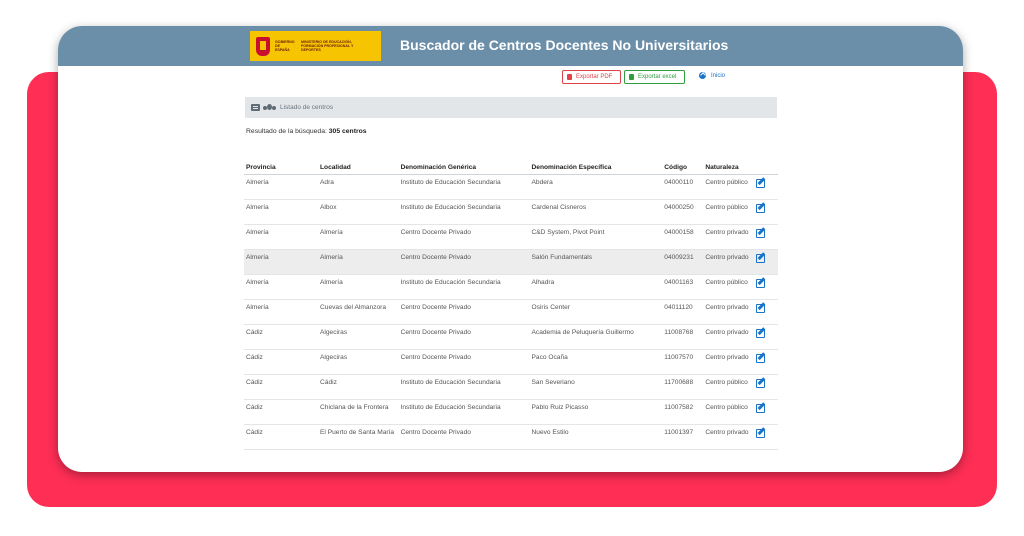  Describe the element at coordinates (683, 362) in the screenshot. I see `cell-codigo: 11007570` at that location.